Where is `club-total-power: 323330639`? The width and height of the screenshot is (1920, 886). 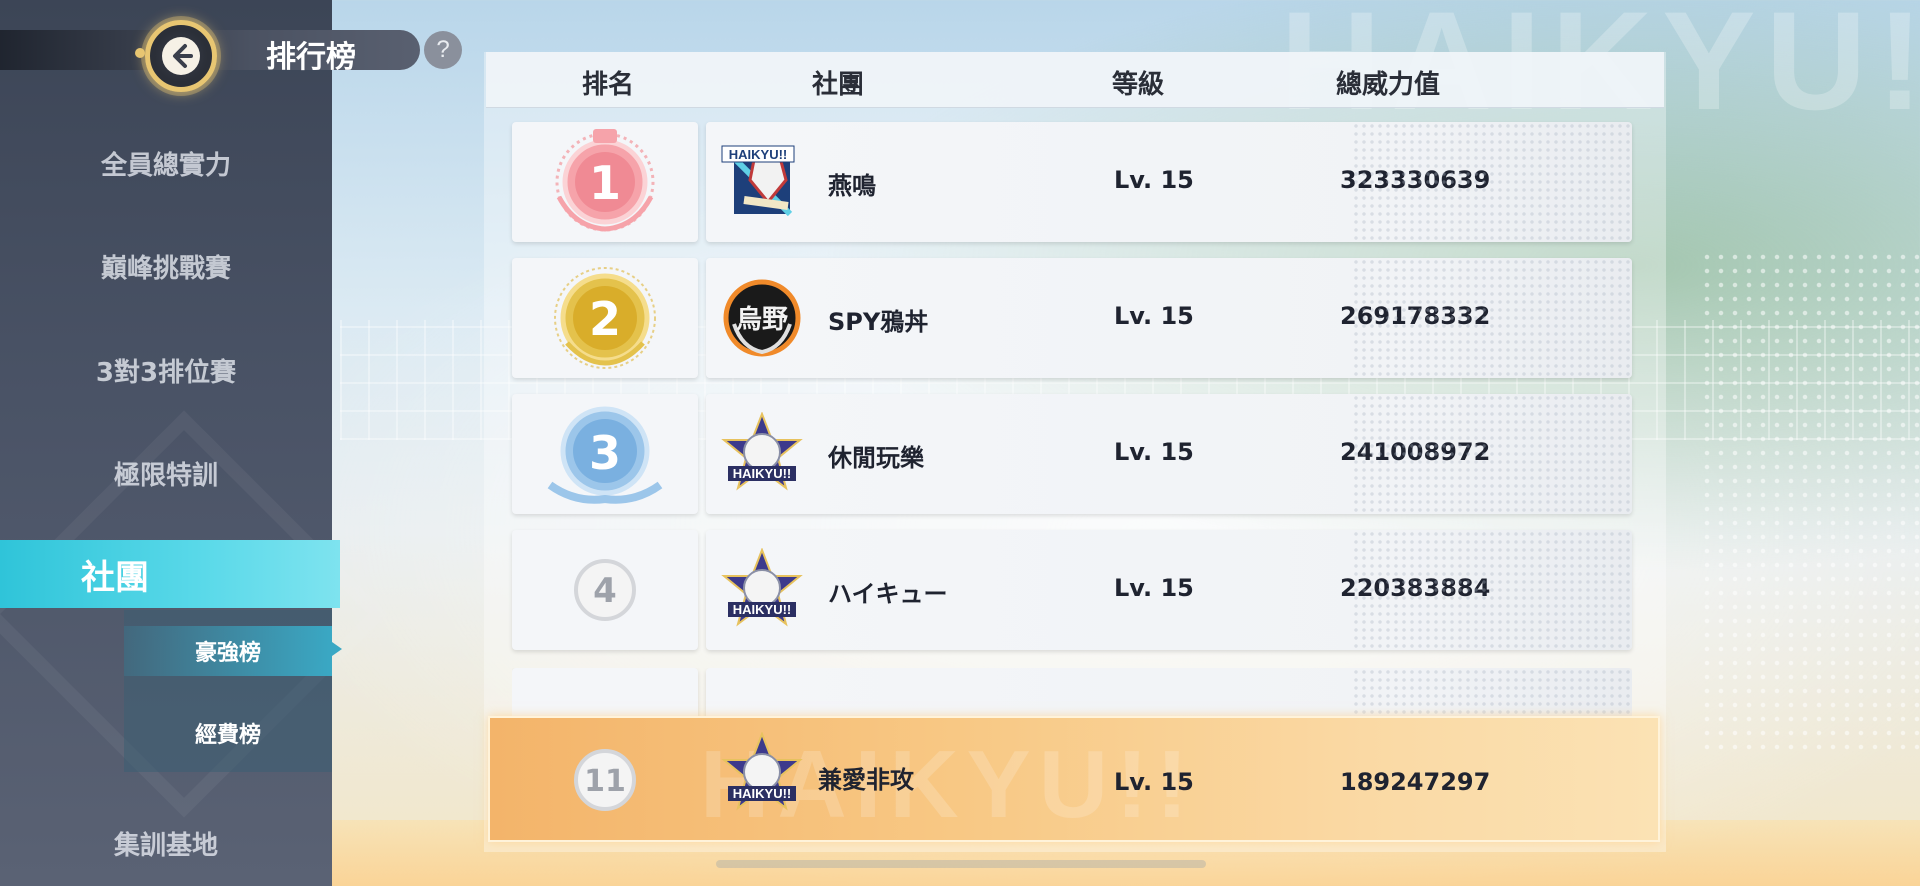
club-total-power: 323330639 is located at coordinates (1415, 180).